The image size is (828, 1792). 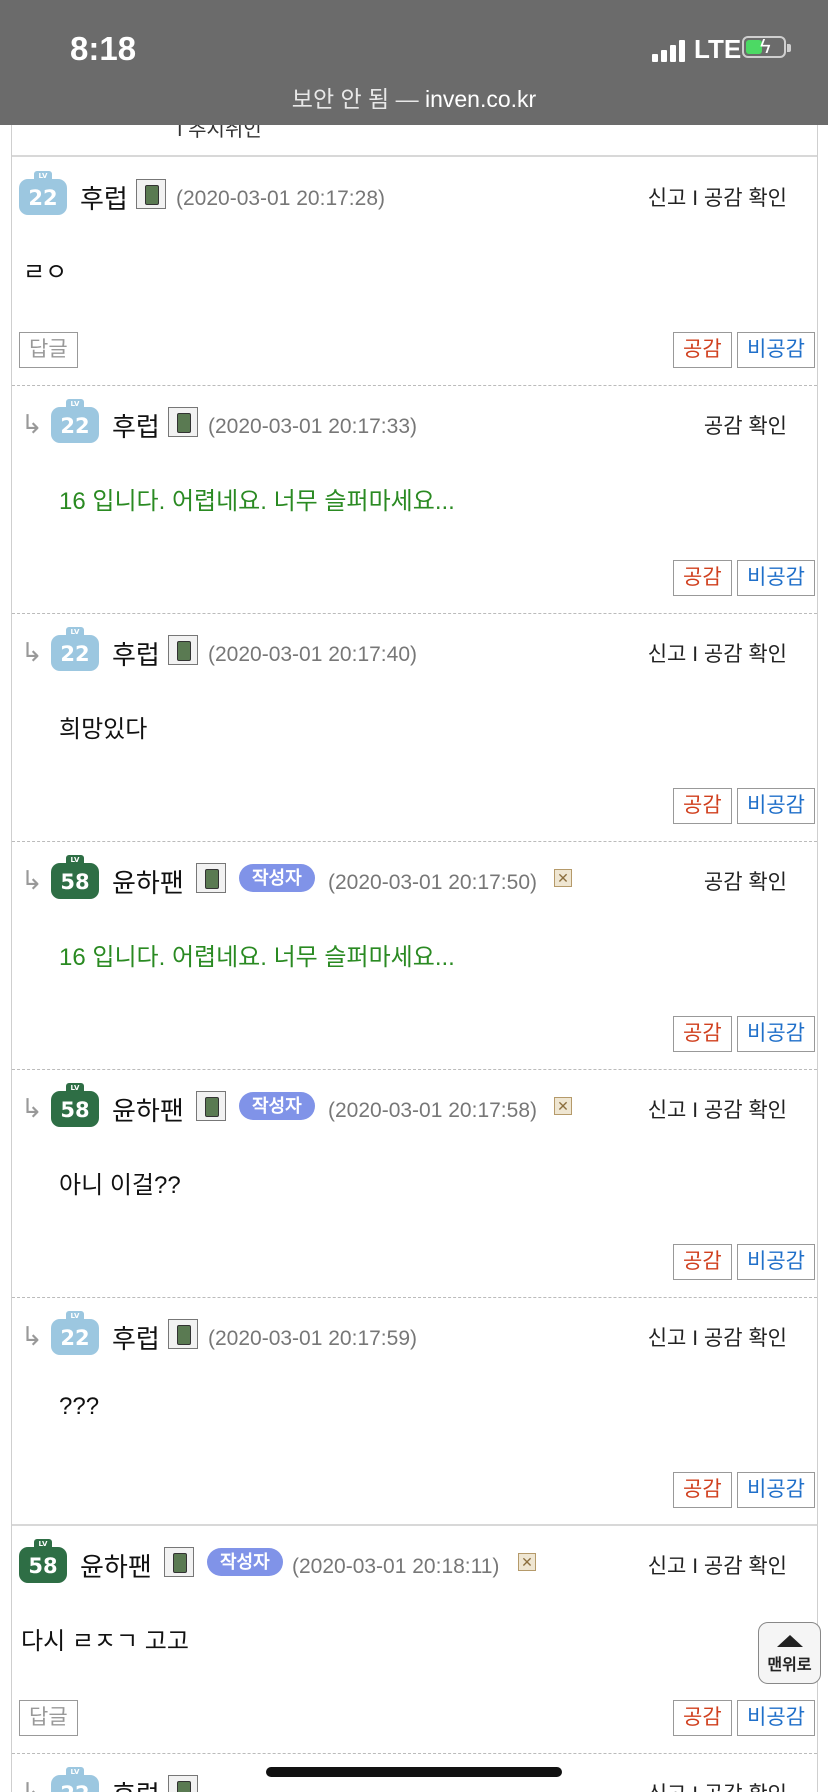 I want to click on comment-text: ㄹㅇ, so click(x=45, y=272).